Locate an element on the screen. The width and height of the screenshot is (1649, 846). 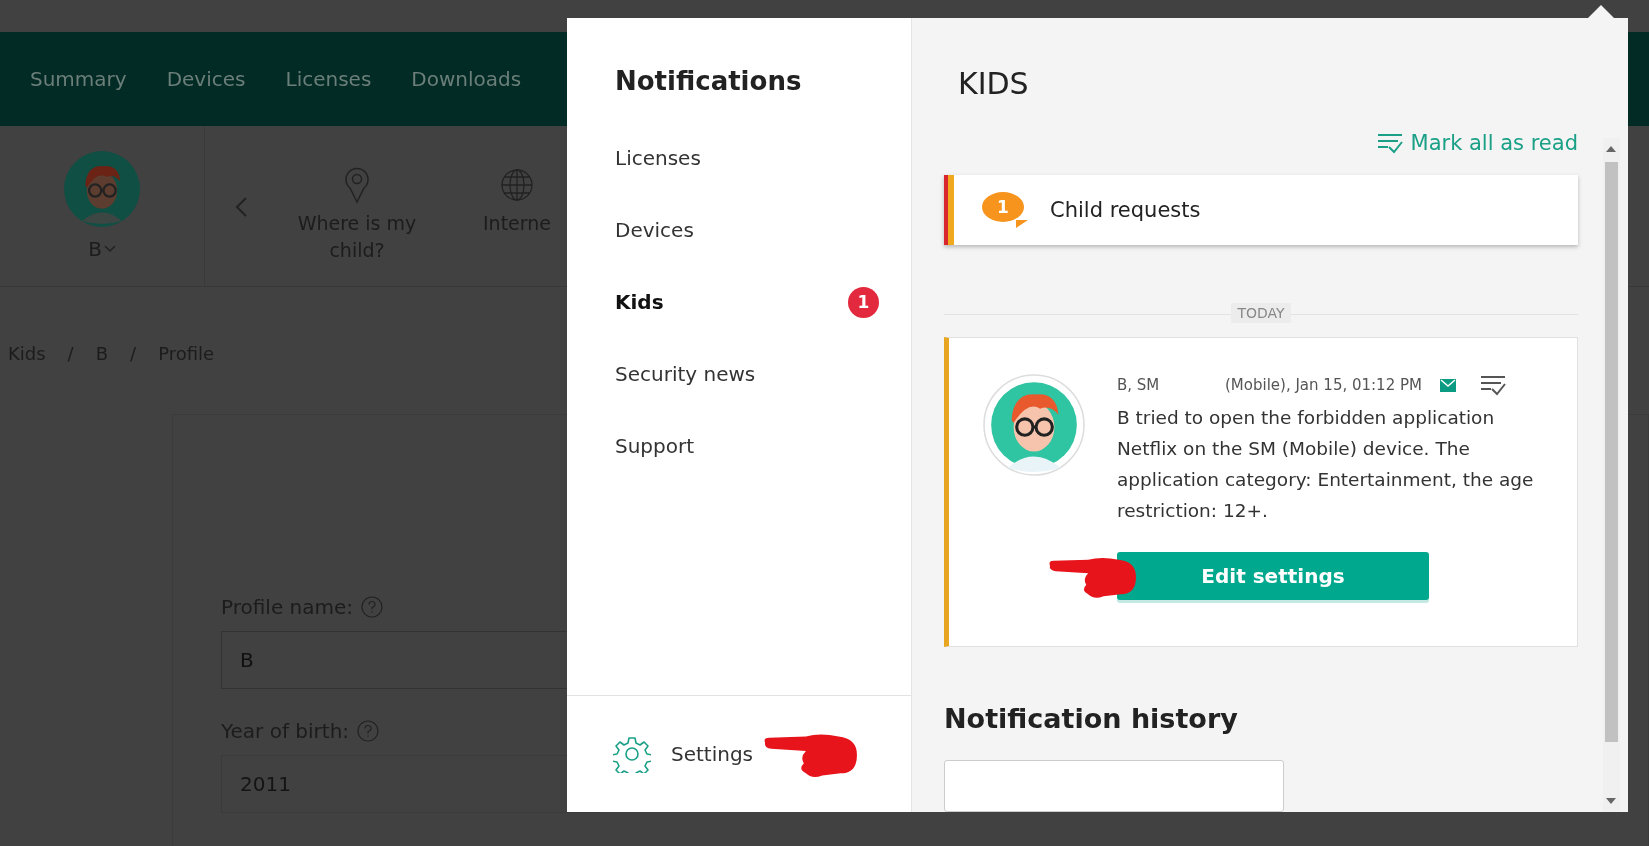
notification-message: B tried to open the forbidden application Netflix on the SM (Mobile) device. The application category: Entertainment, the age restriction: 12+. is located at coordinates (1326, 464).